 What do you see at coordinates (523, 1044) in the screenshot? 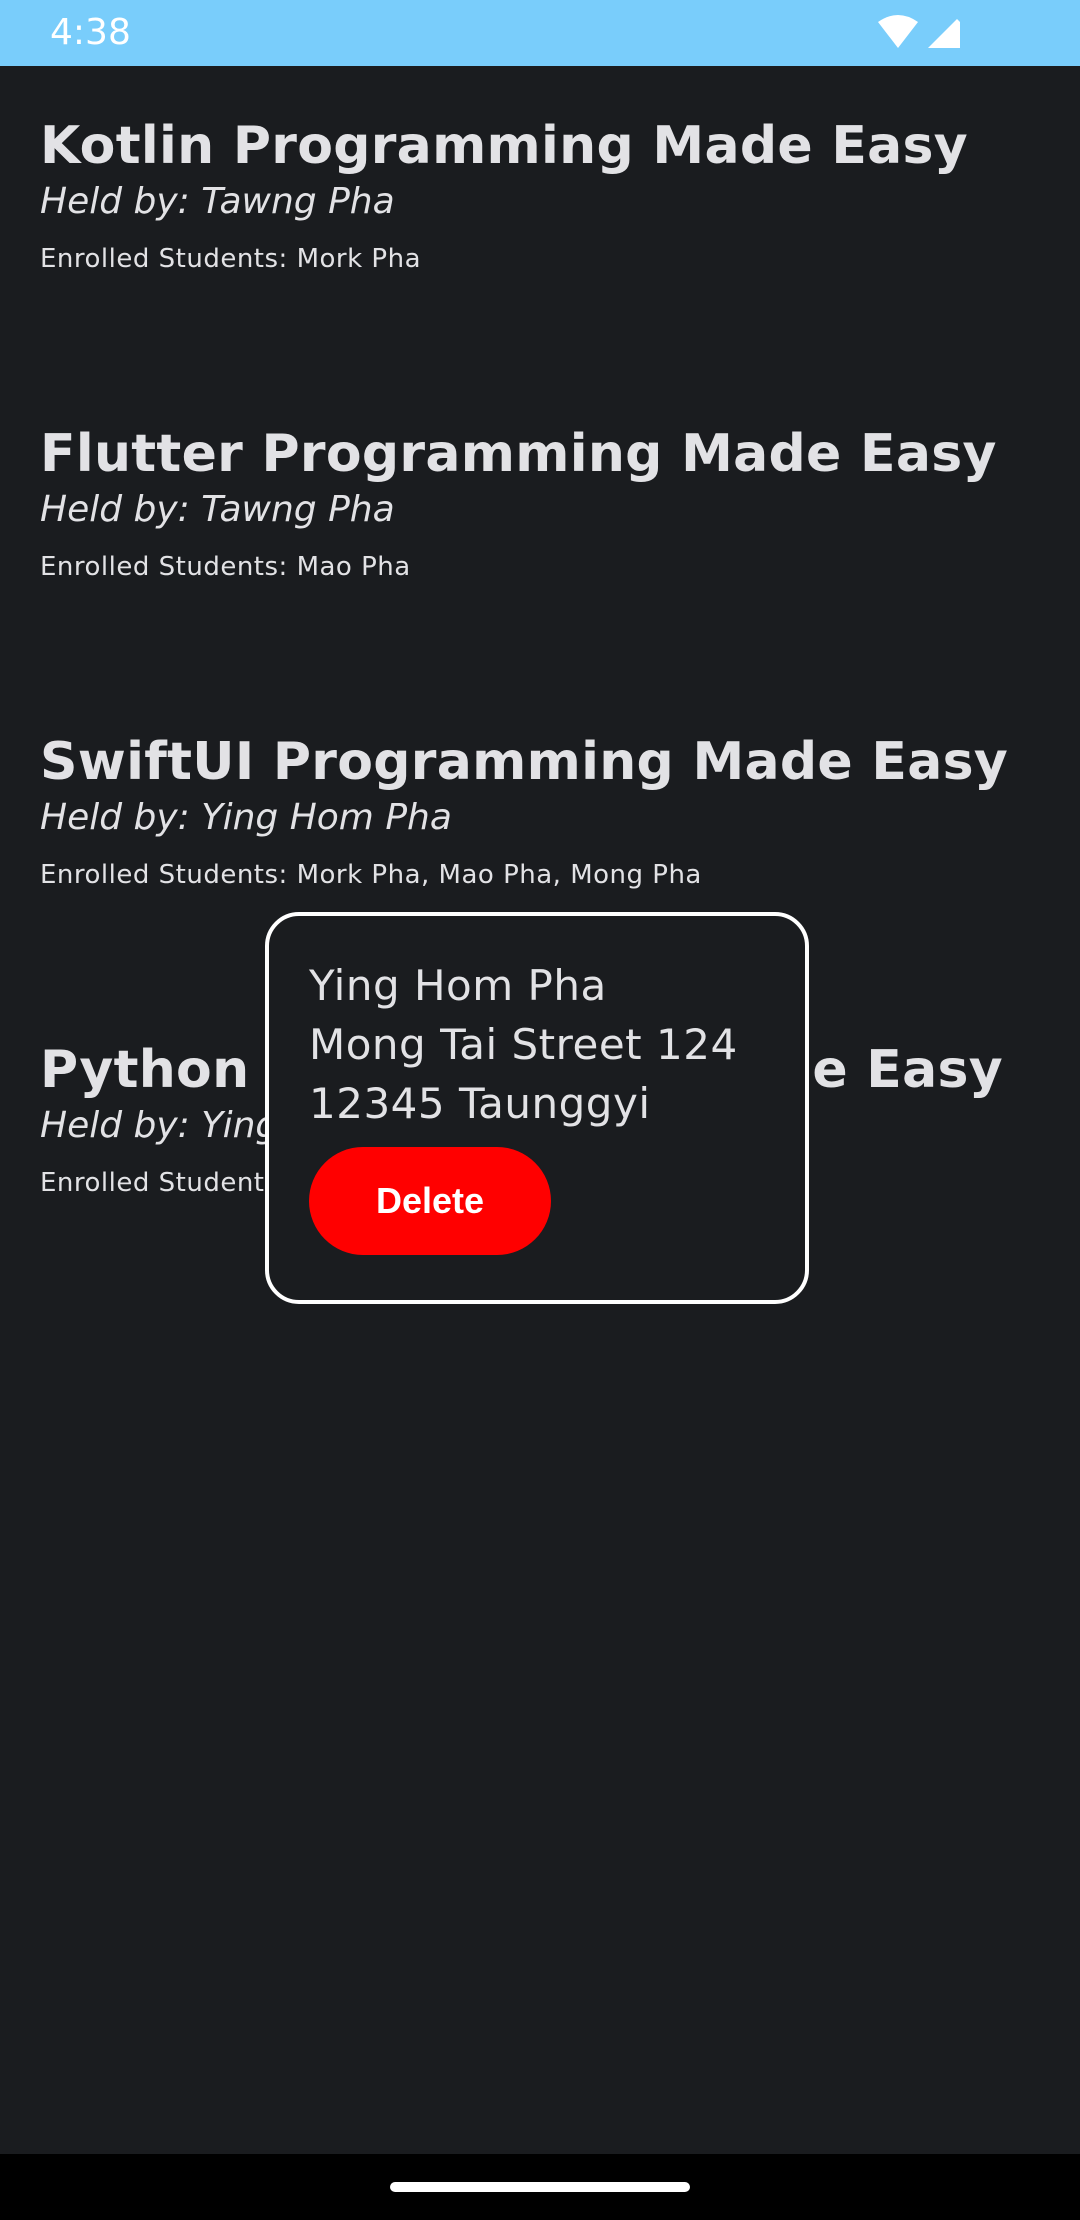
I see `host-street: Mong Tai Street 124` at bounding box center [523, 1044].